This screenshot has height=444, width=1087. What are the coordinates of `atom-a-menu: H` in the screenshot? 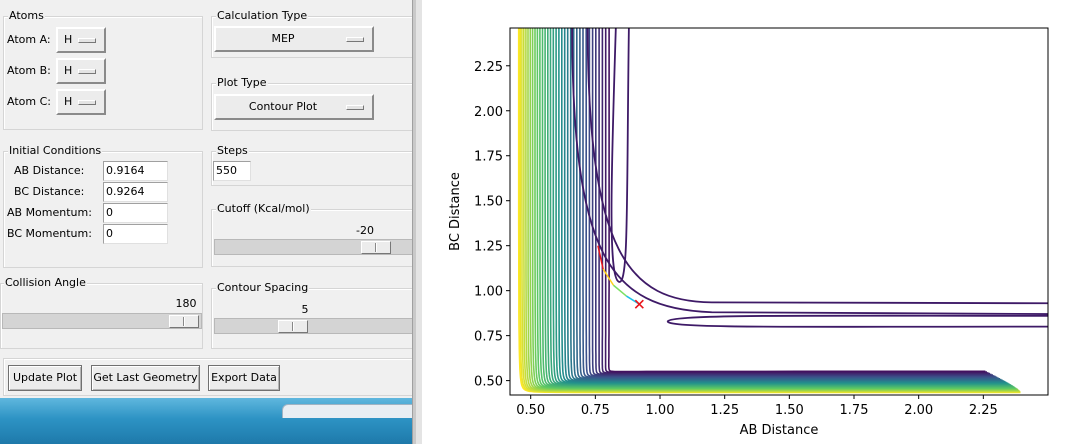 It's located at (81, 40).